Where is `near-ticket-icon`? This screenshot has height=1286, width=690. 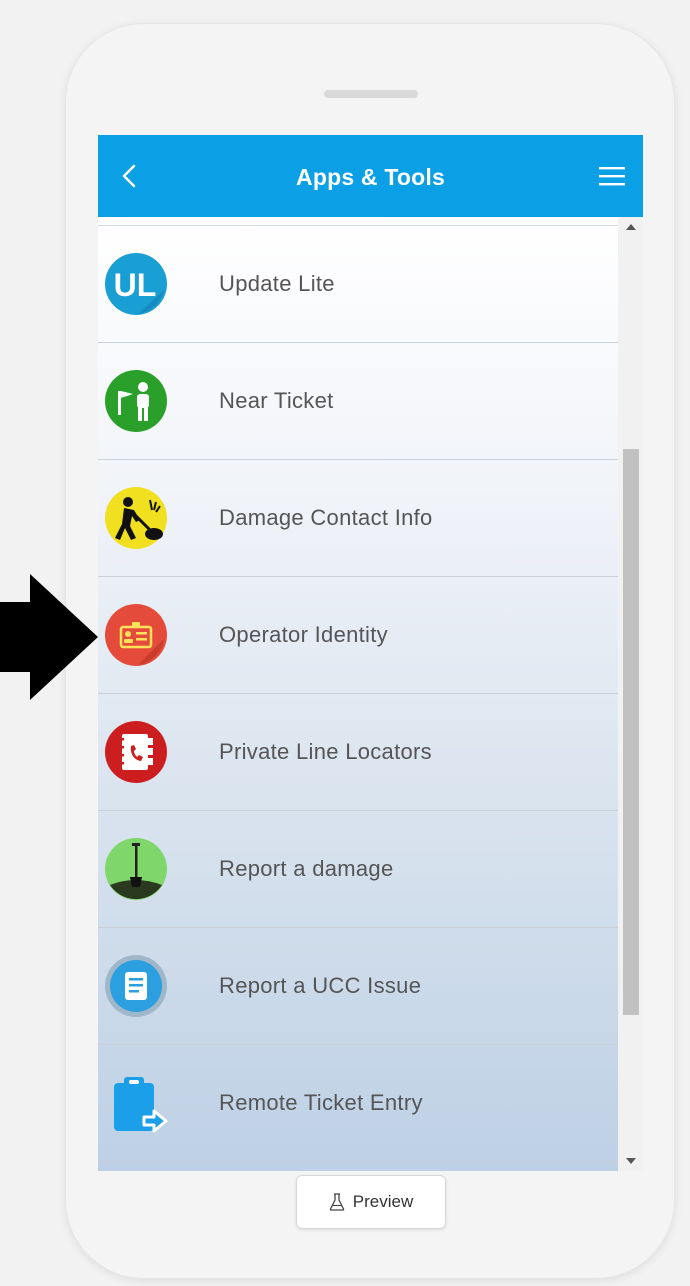
near-ticket-icon is located at coordinates (136, 401).